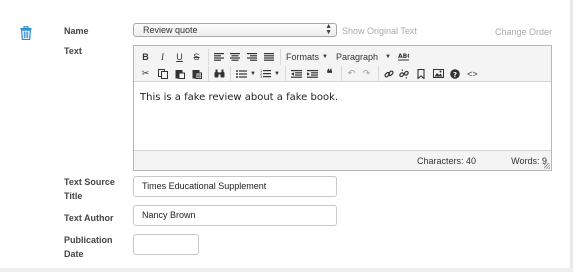 The image size is (573, 272). Describe the element at coordinates (472, 74) in the screenshot. I see `source-code-icon: <>` at that location.